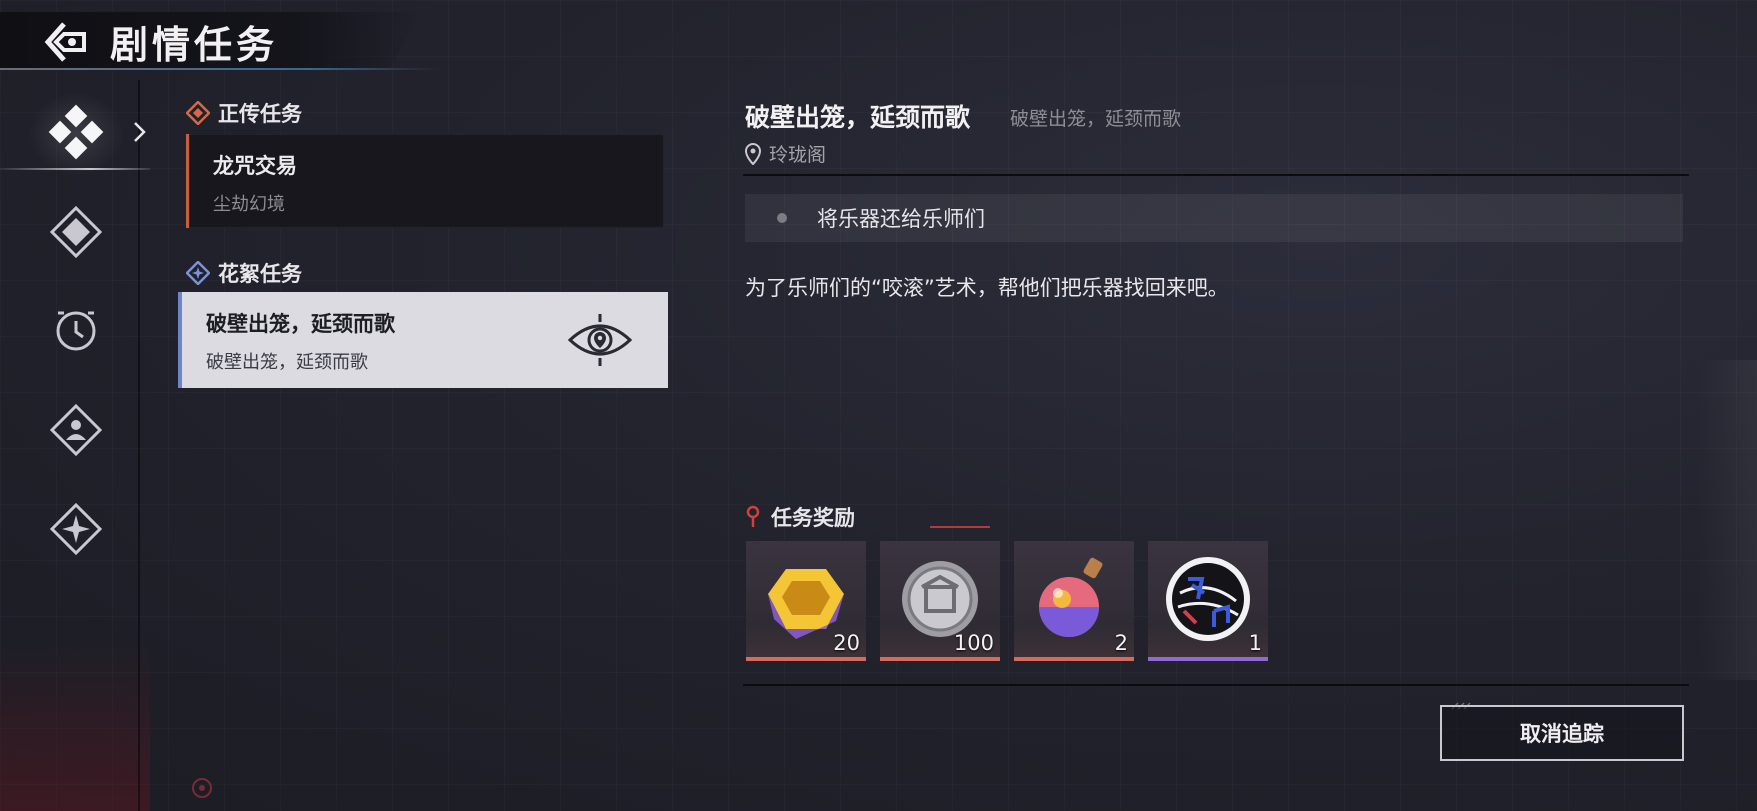  I want to click on quest-name: 破壁出笼，延颈而歌, so click(300, 324).